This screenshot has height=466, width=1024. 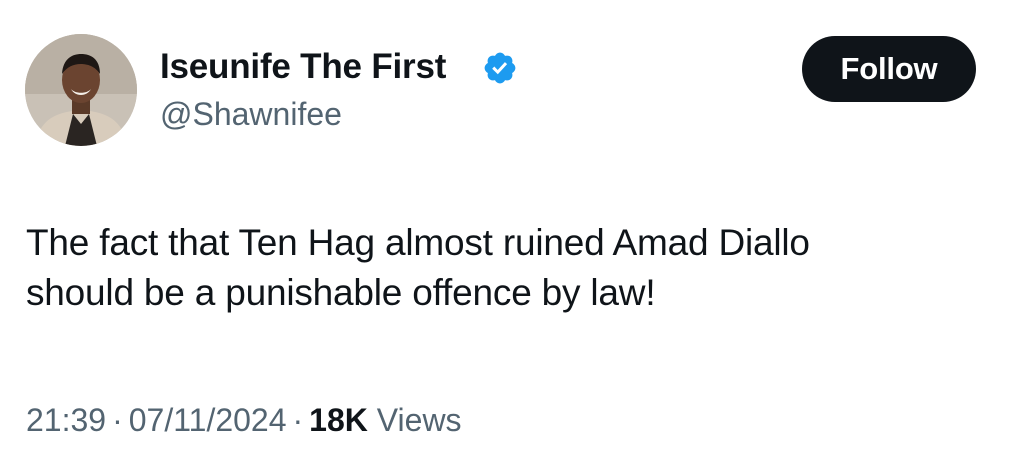 What do you see at coordinates (251, 114) in the screenshot?
I see `user-handle: @Shawnifee` at bounding box center [251, 114].